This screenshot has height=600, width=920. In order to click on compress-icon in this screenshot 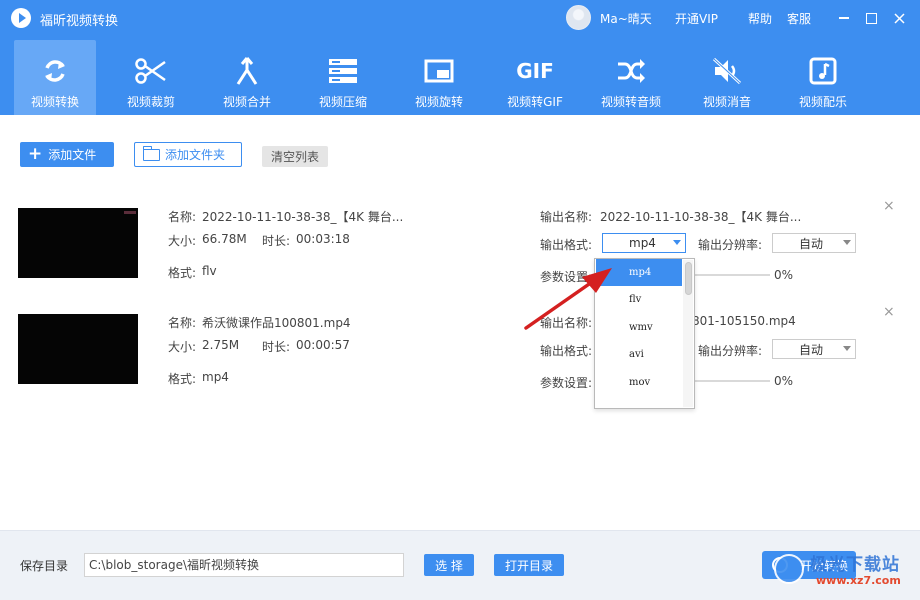, I will do `click(343, 71)`.